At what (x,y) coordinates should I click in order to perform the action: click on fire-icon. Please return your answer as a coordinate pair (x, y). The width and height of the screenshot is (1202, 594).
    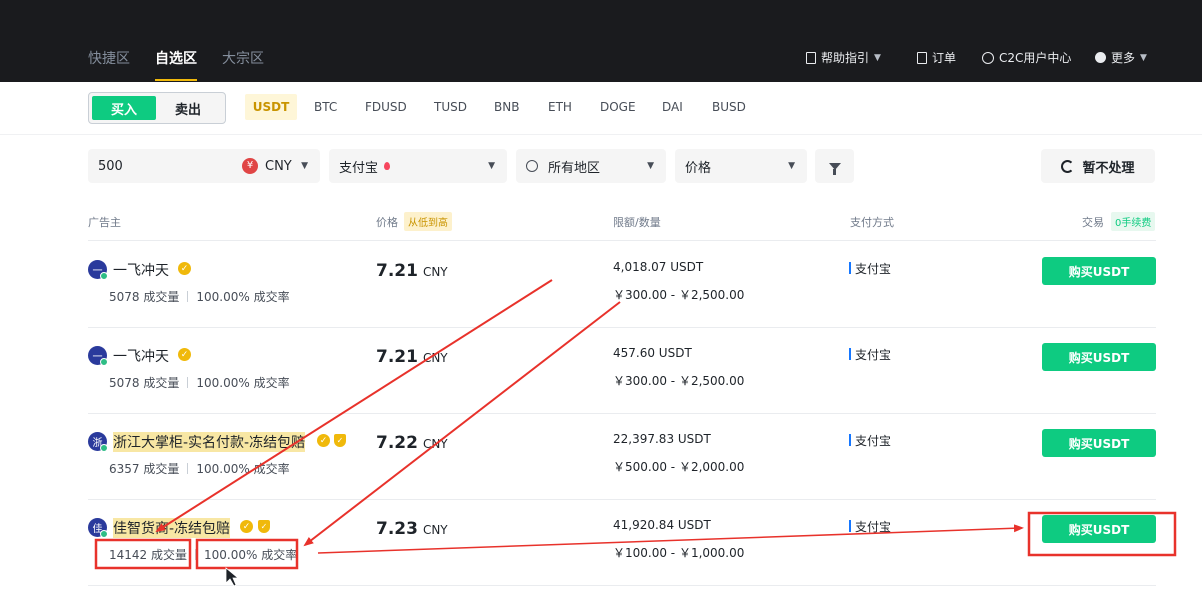
    Looking at the image, I should click on (387, 166).